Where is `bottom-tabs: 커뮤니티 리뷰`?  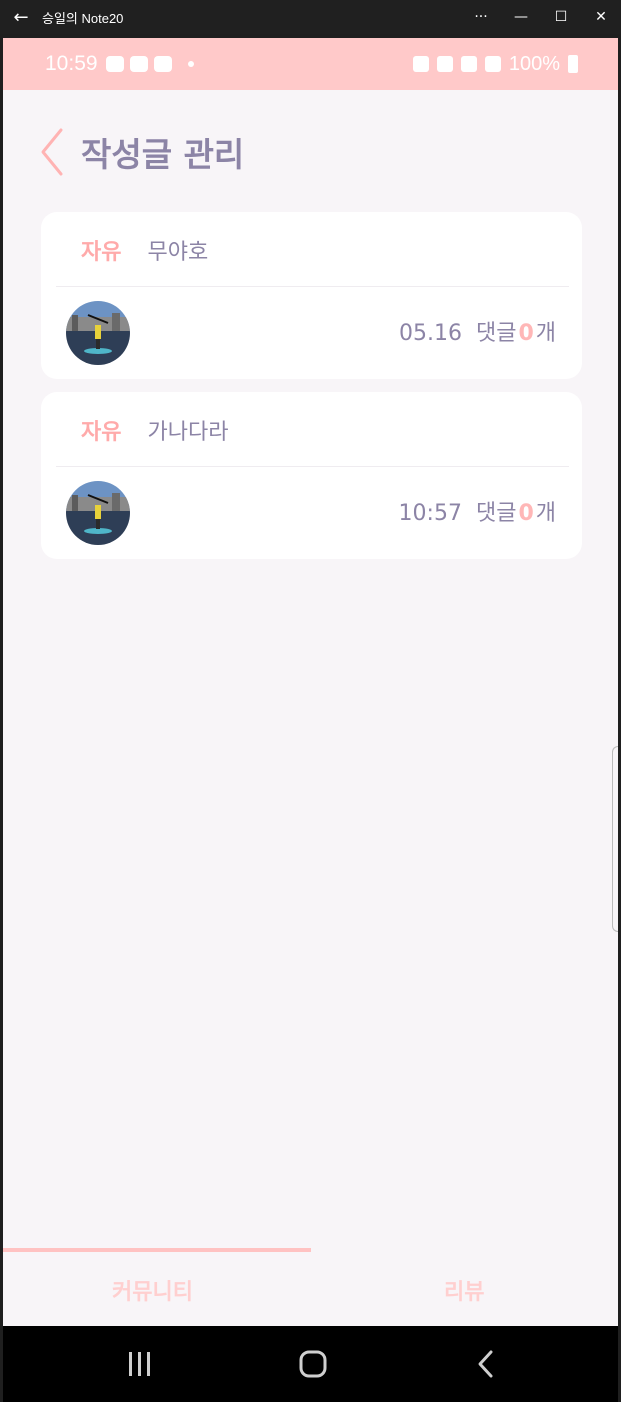 bottom-tabs: 커뮤니티 리뷰 is located at coordinates (310, 1287).